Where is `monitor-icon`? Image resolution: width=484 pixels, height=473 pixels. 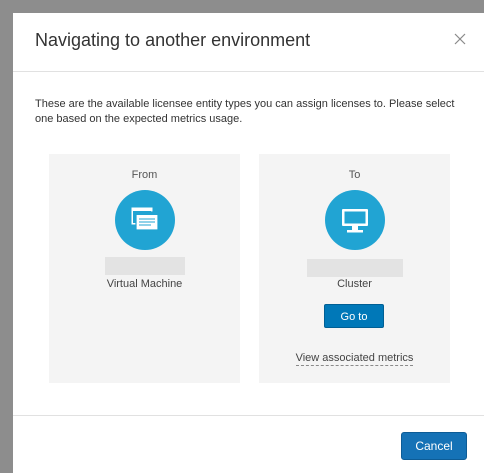
monitor-icon is located at coordinates (355, 221).